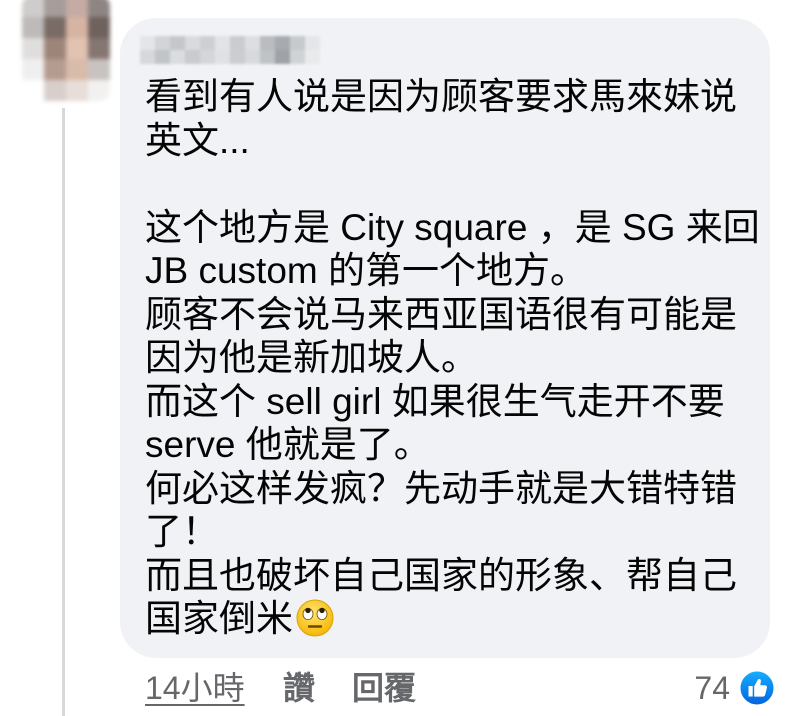 Image resolution: width=800 pixels, height=716 pixels. Describe the element at coordinates (384, 688) in the screenshot. I see `reply-button: 回覆` at that location.